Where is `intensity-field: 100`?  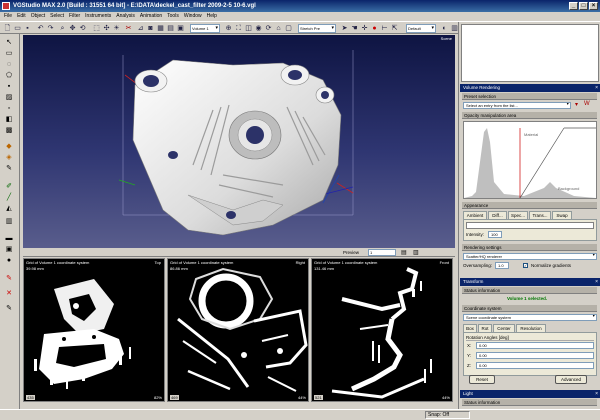 intensity-field: 100 is located at coordinates (495, 234).